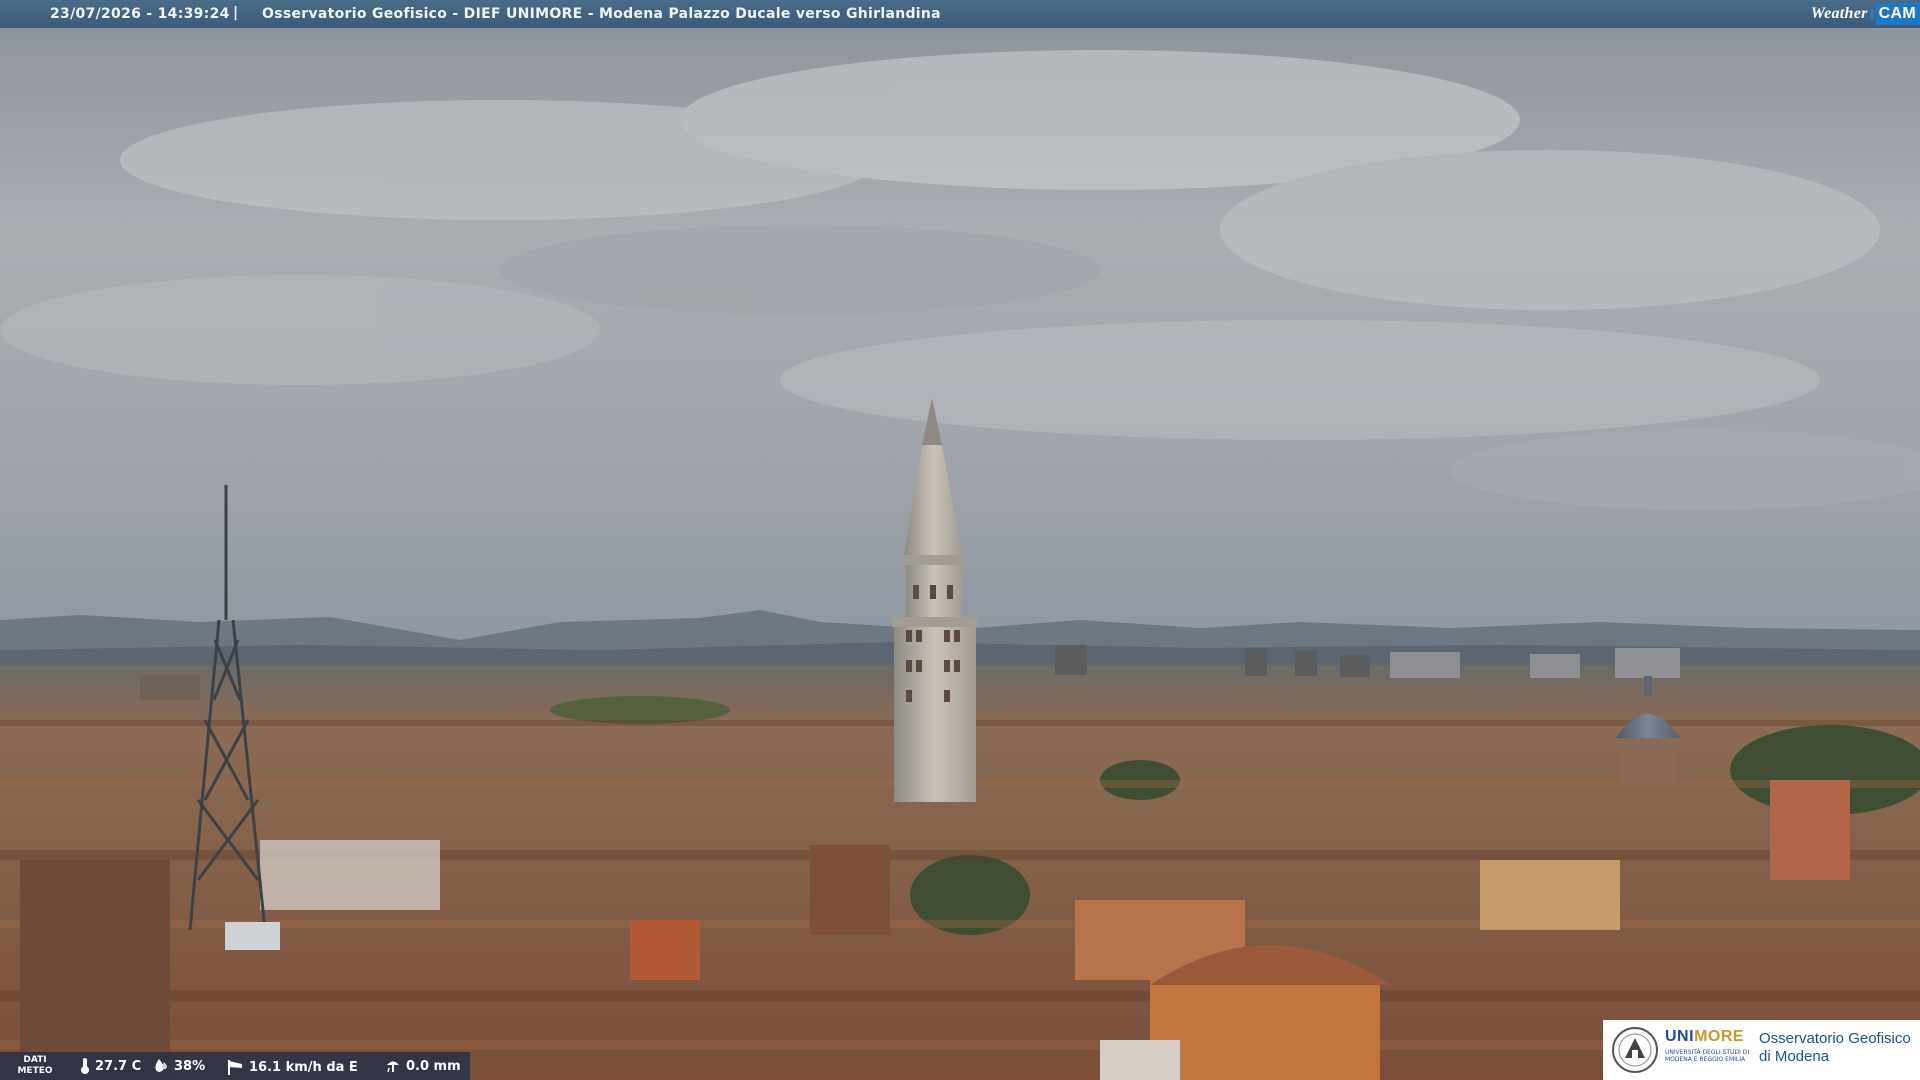  What do you see at coordinates (1635, 1050) in the screenshot?
I see `university-seal-icon` at bounding box center [1635, 1050].